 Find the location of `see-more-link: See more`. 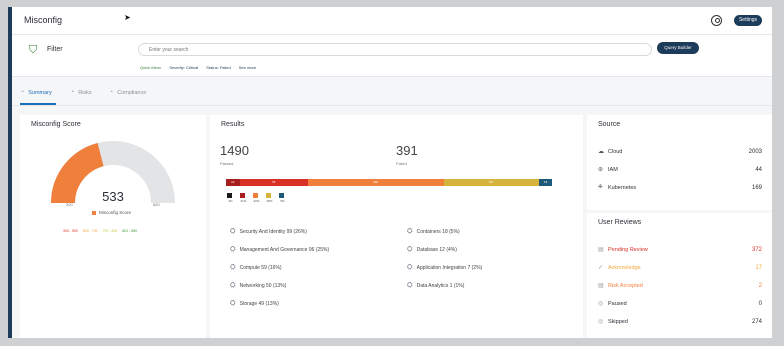

see-more-link: See more is located at coordinates (247, 67).